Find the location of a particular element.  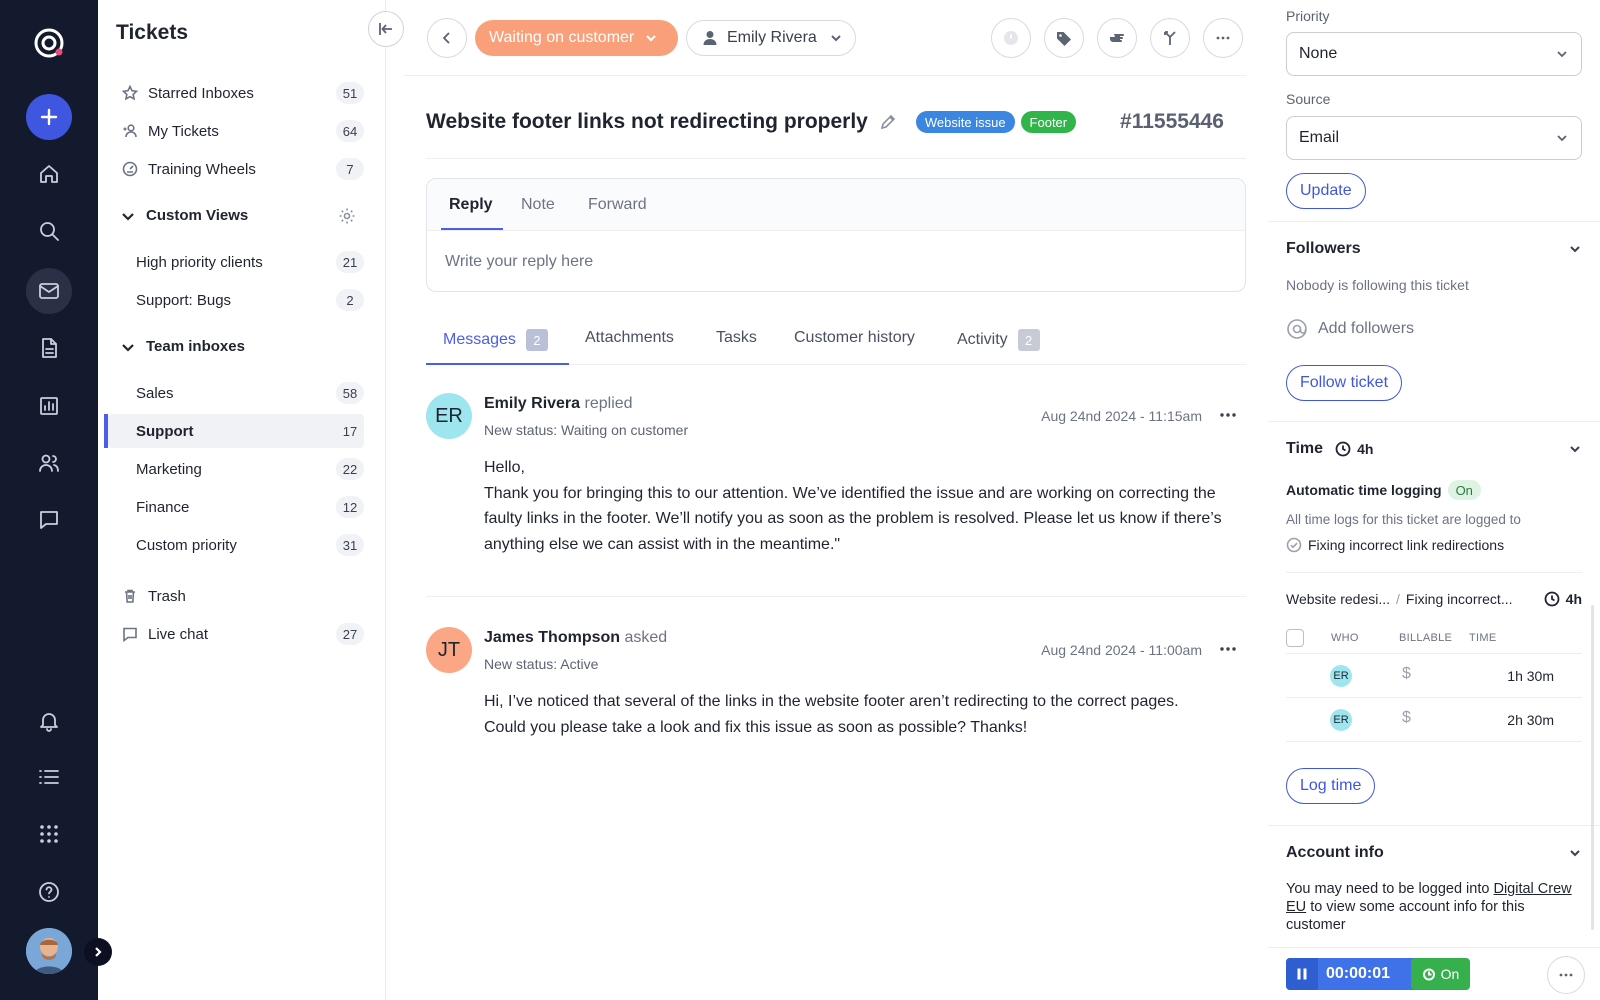

sidebar-item-live-chat: Live chat 27 is located at coordinates (236, 634).